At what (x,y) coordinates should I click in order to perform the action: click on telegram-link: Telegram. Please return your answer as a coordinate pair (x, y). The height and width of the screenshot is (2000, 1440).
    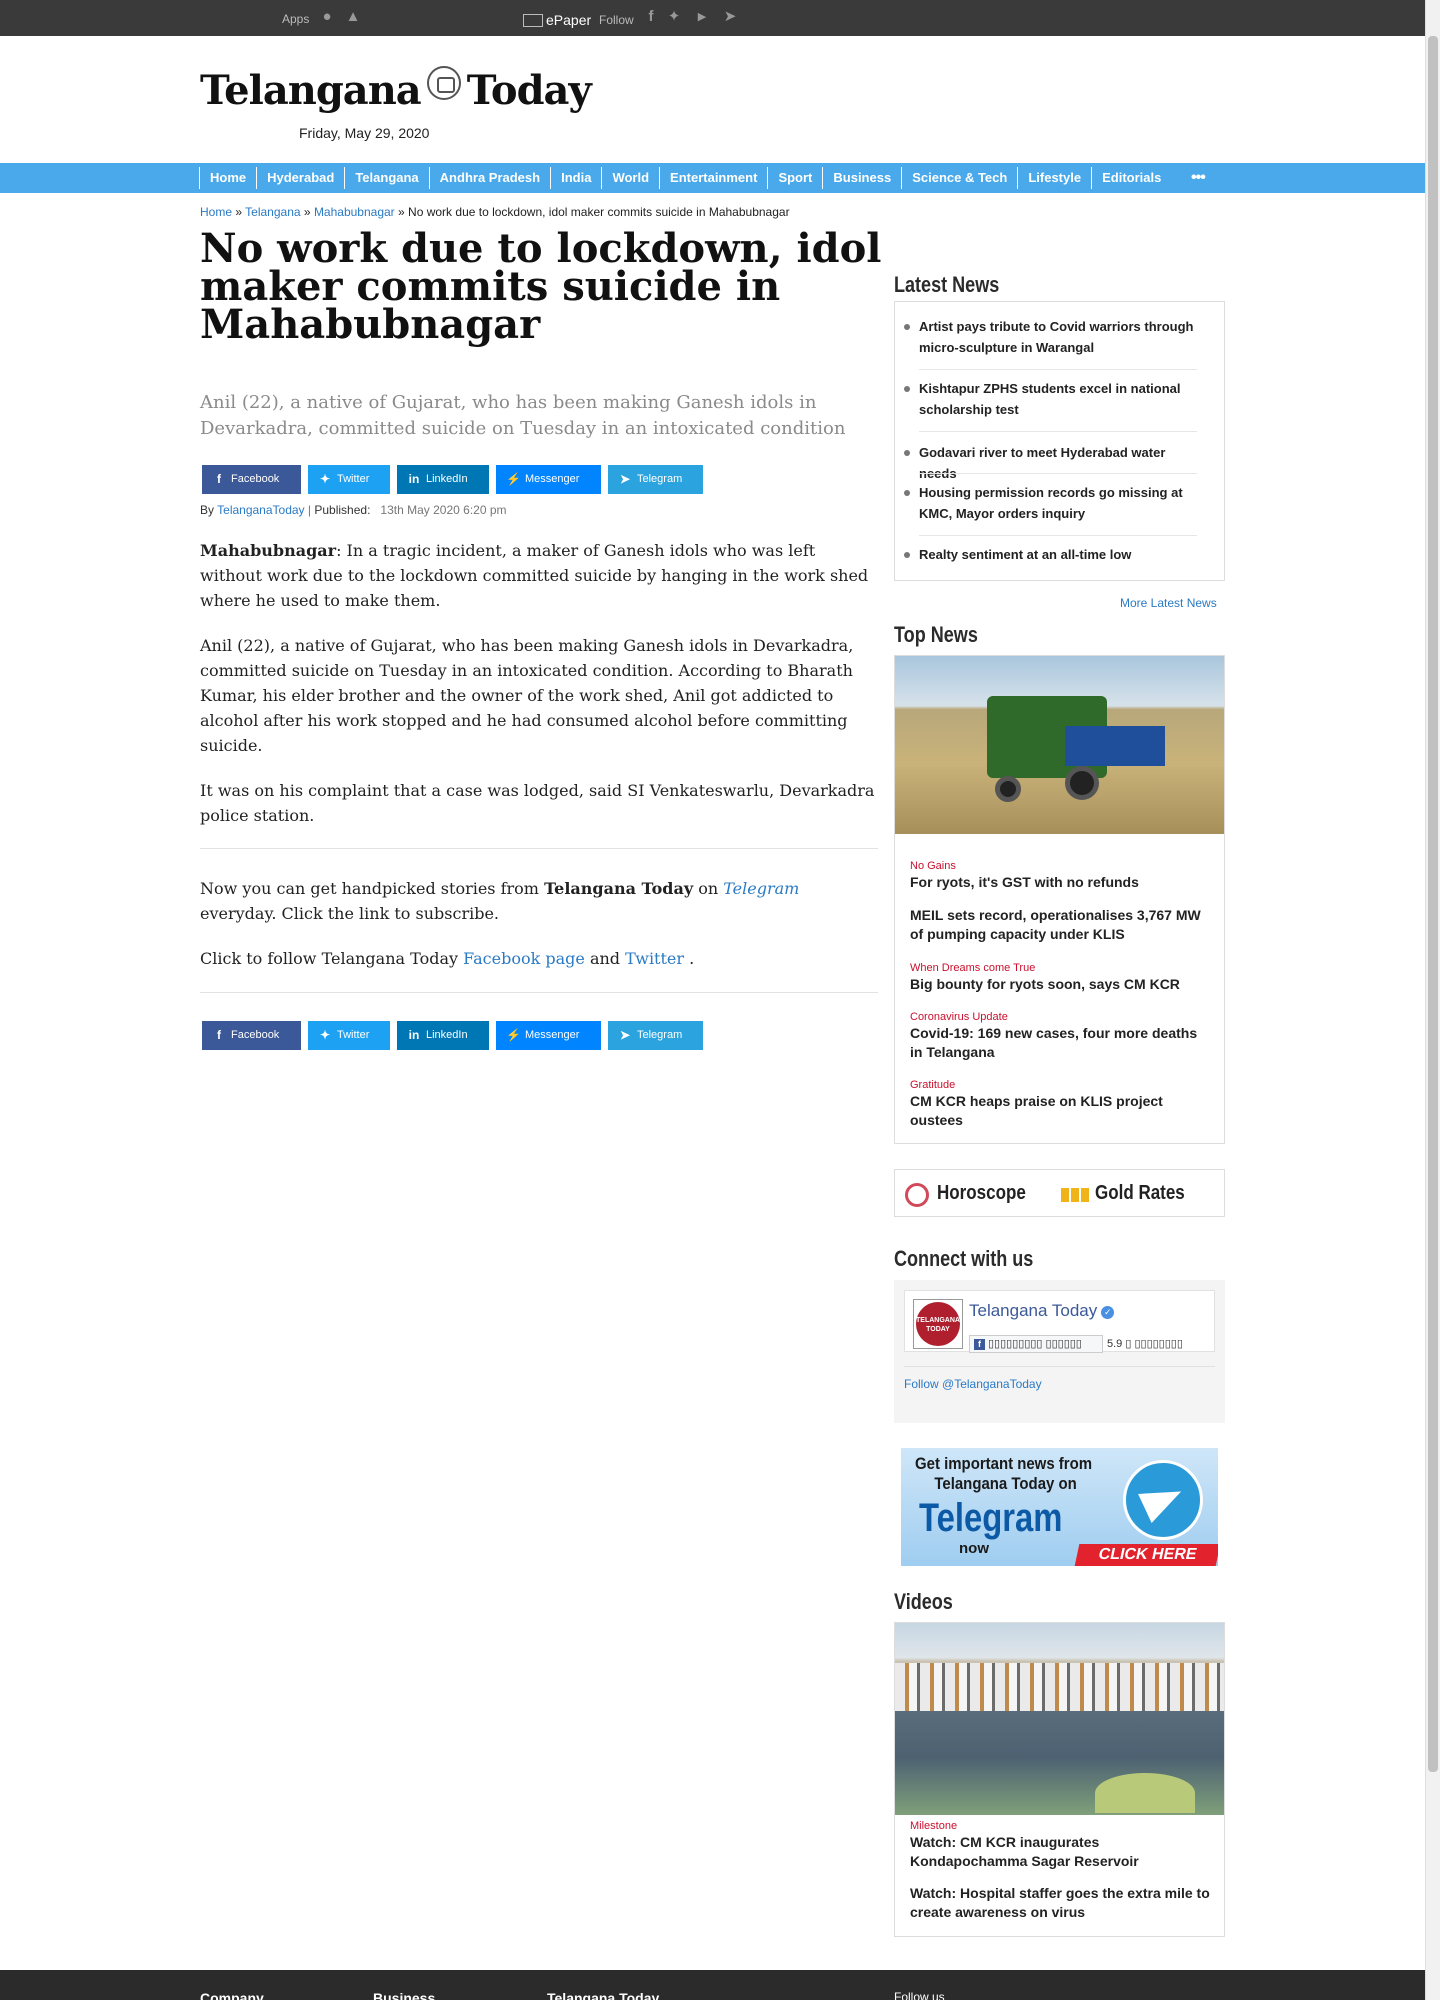
    Looking at the image, I should click on (761, 888).